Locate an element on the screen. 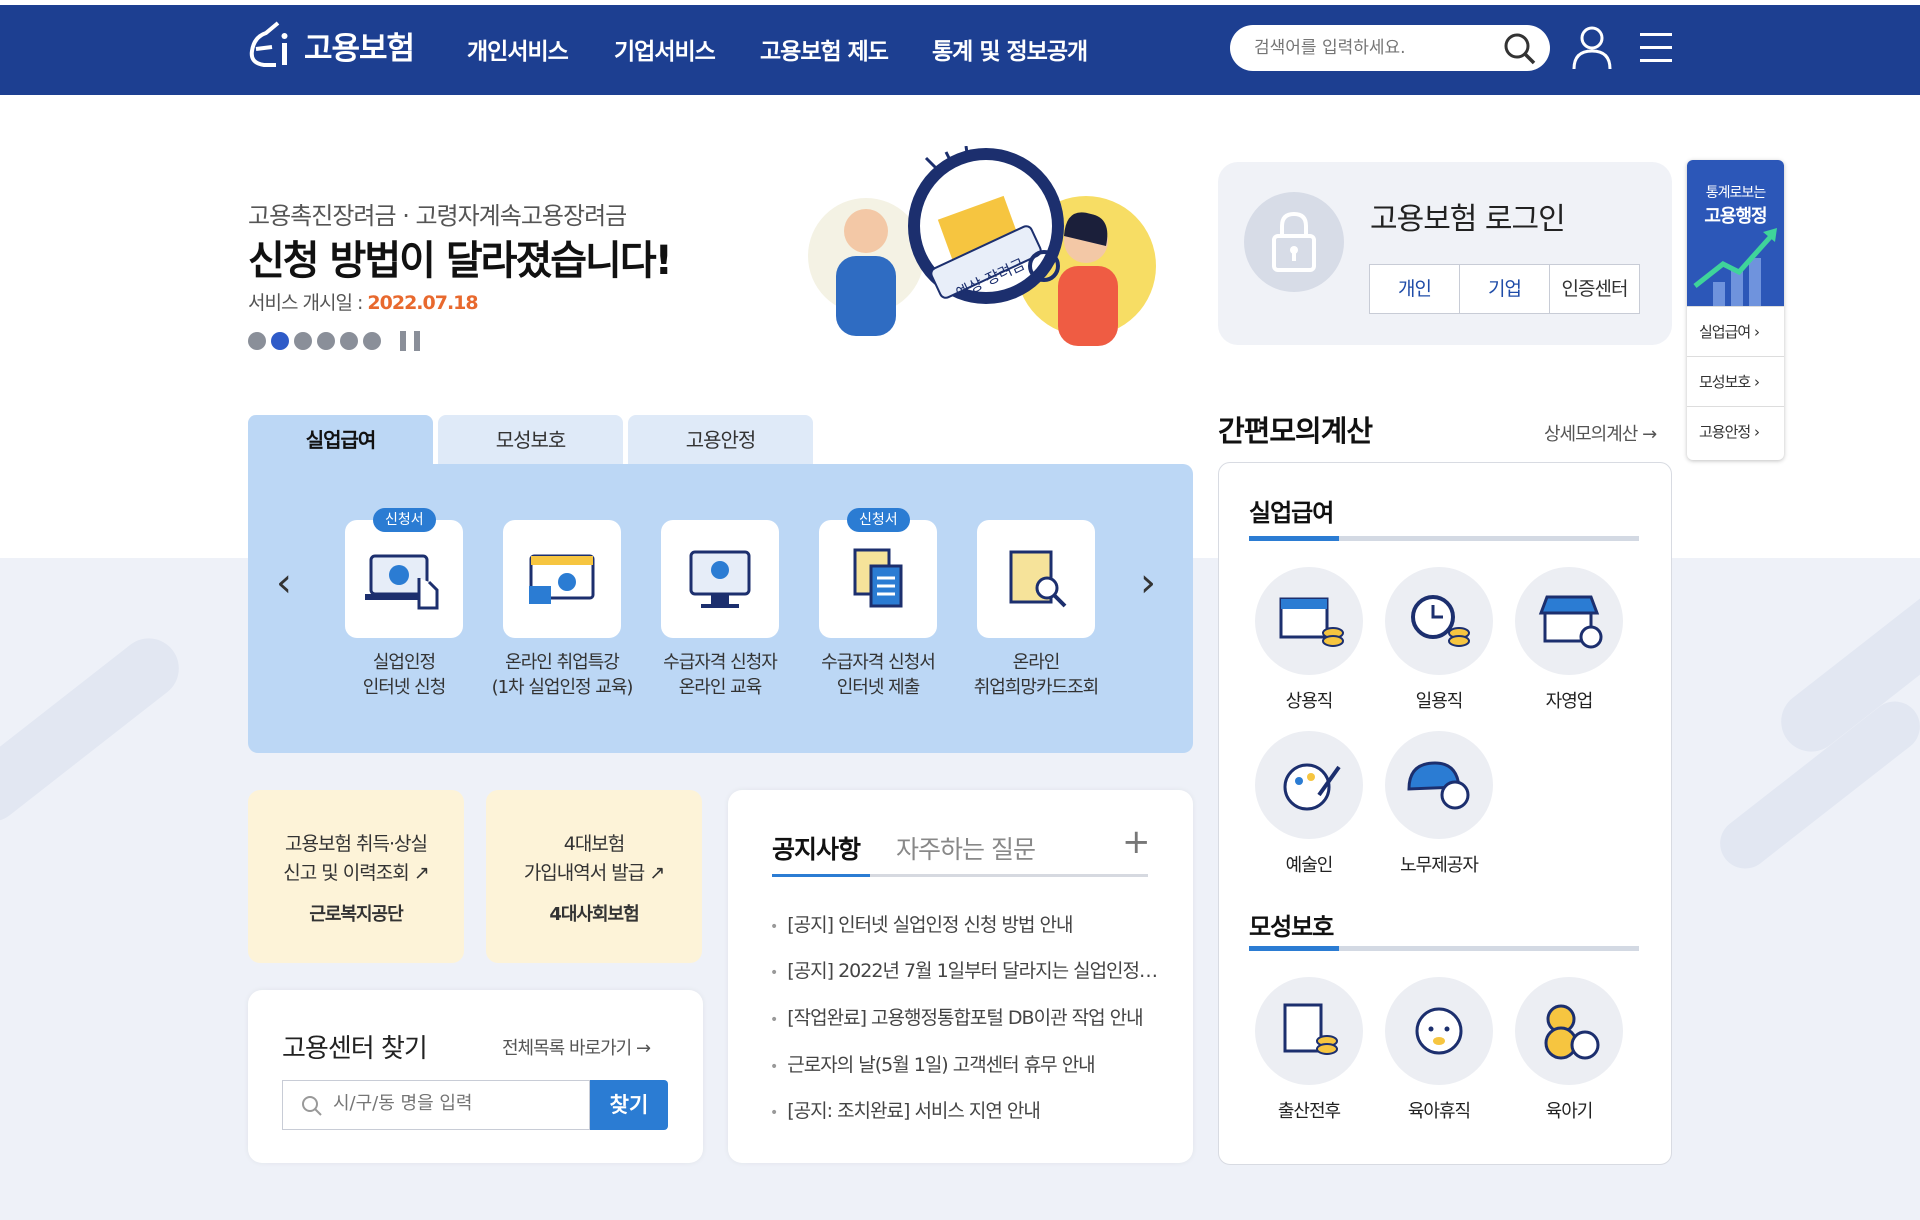  nav-personal: 개인서비스 is located at coordinates (518, 49).